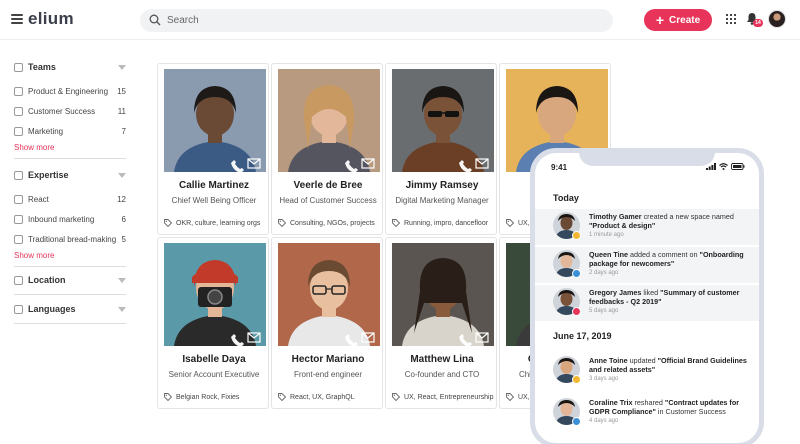 This screenshot has width=800, height=444. I want to click on person-name: Jimmy Ramsey, so click(441, 185).